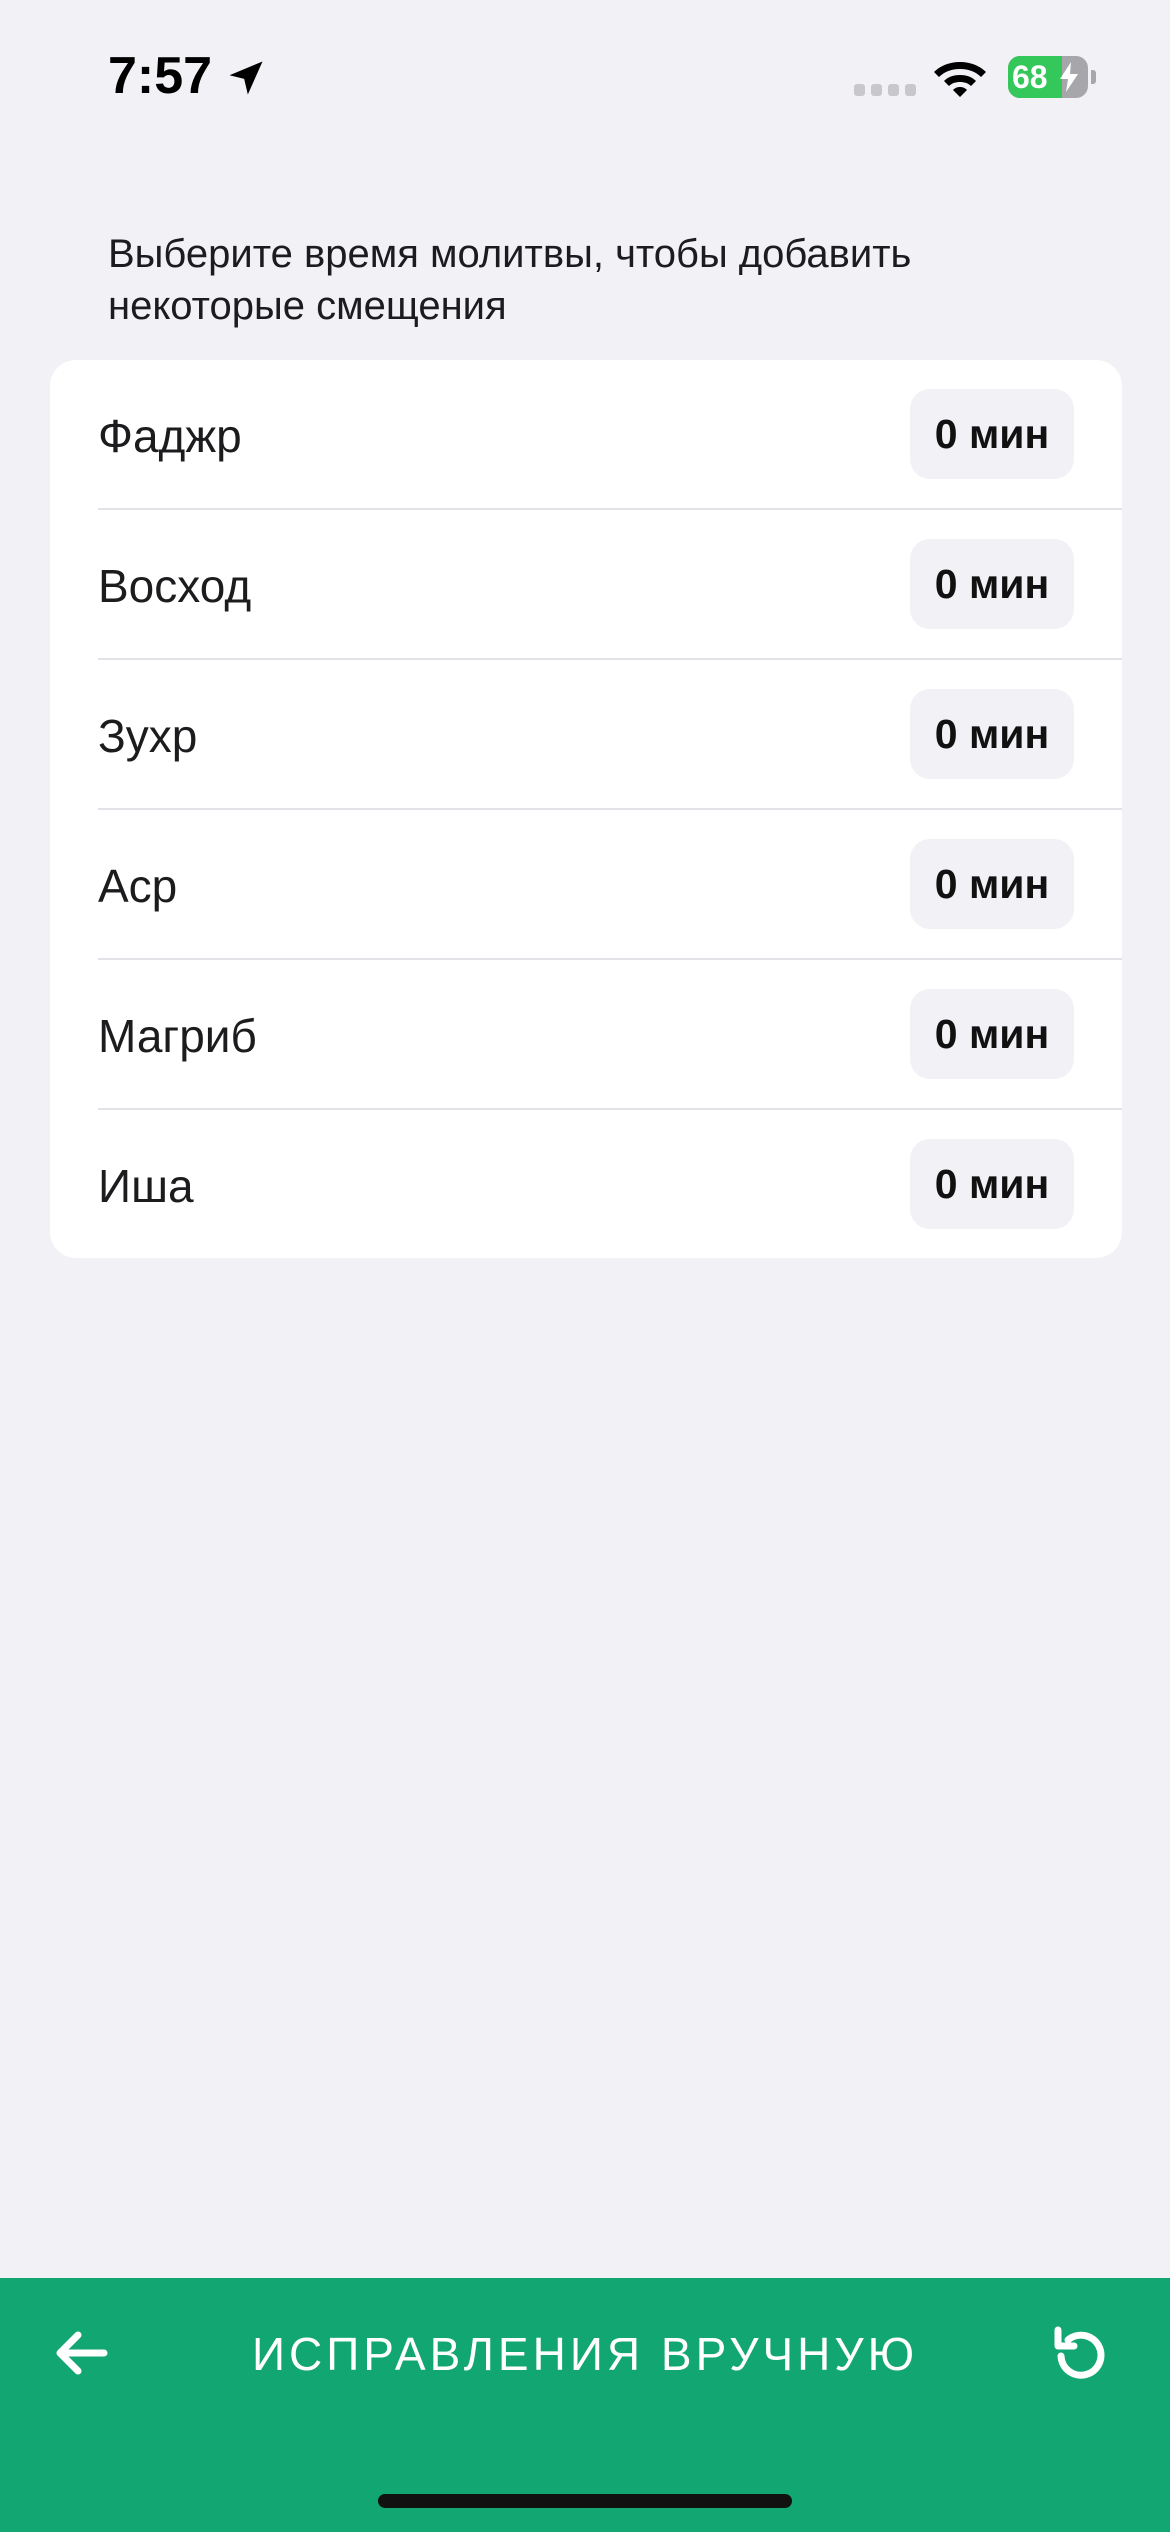 This screenshot has width=1170, height=2532. What do you see at coordinates (1069, 77) in the screenshot?
I see `bolt-icon` at bounding box center [1069, 77].